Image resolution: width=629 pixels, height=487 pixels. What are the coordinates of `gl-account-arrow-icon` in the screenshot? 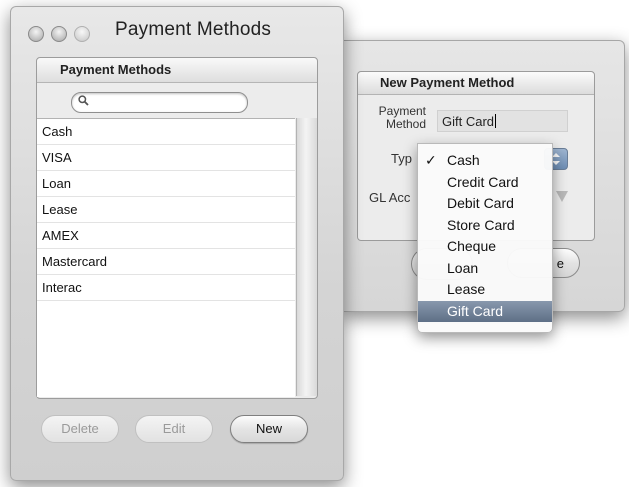 It's located at (562, 196).